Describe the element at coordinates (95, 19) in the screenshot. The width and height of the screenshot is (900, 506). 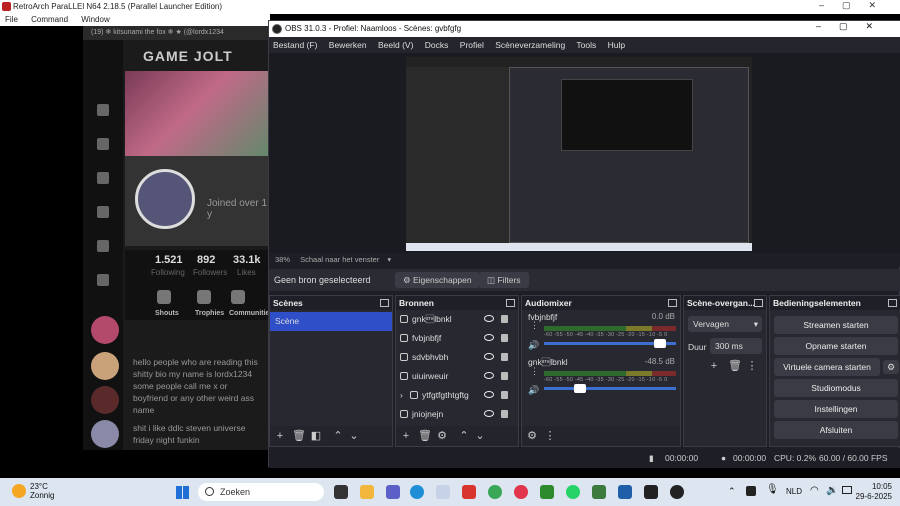
I see `menu-window: Window` at that location.